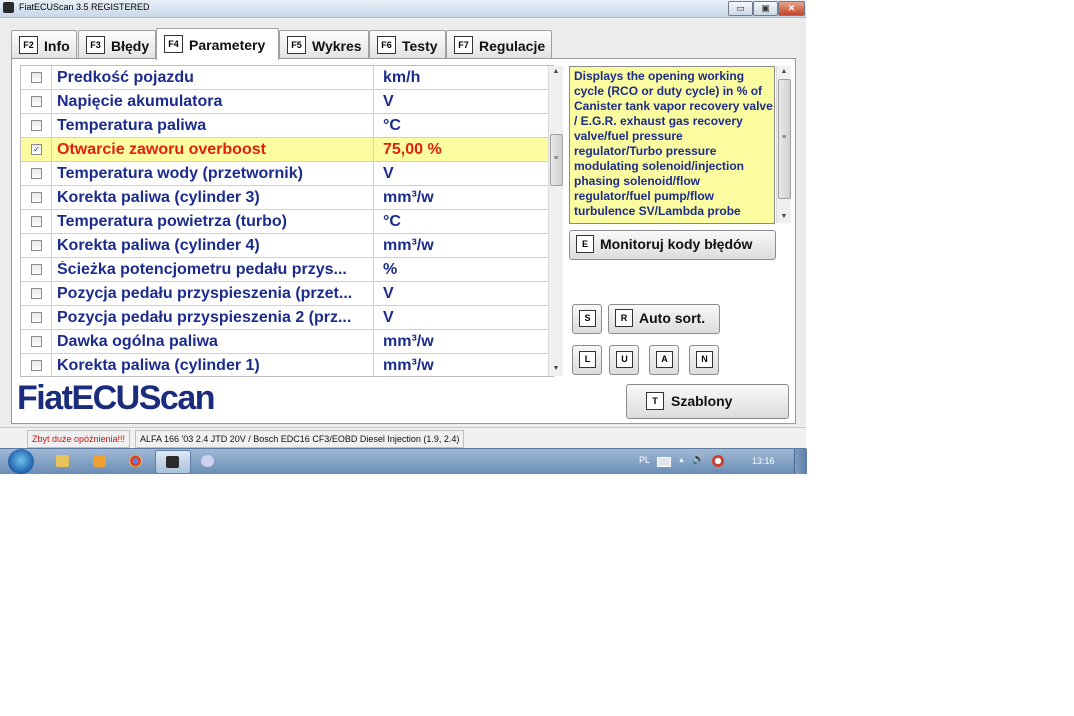 The height and width of the screenshot is (716, 1074). I want to click on description-scrollbar: ▲ ≡ ▼, so click(783, 144).